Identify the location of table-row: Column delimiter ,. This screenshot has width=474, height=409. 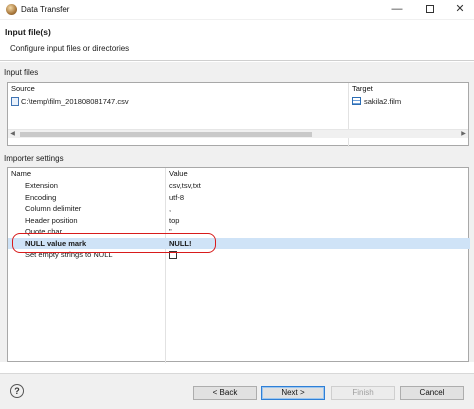
(239, 209).